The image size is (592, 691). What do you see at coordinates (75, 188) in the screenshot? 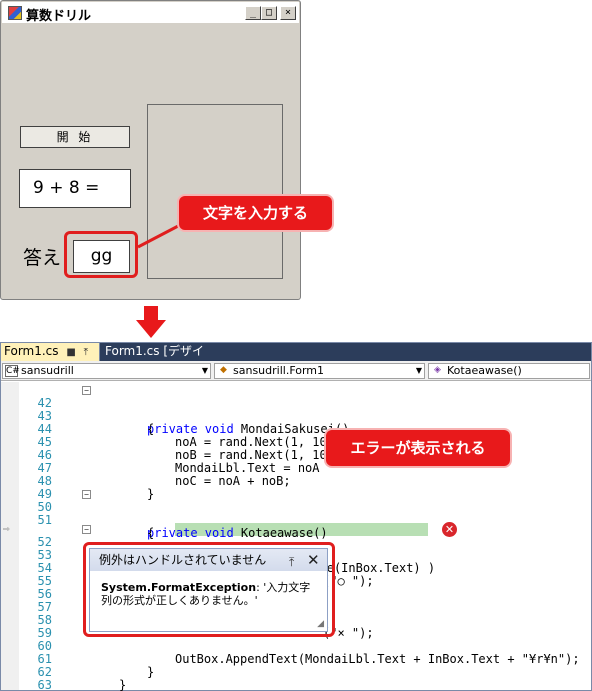
I see `question-label: 9 + 8 =` at bounding box center [75, 188].